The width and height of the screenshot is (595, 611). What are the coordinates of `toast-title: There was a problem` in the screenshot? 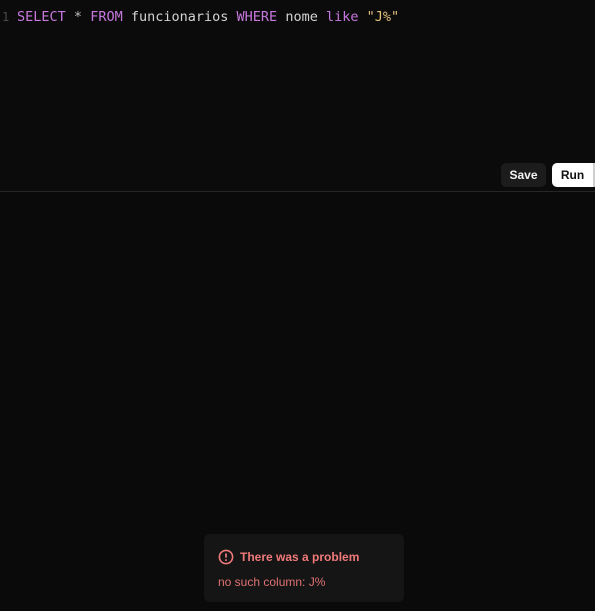 It's located at (300, 557).